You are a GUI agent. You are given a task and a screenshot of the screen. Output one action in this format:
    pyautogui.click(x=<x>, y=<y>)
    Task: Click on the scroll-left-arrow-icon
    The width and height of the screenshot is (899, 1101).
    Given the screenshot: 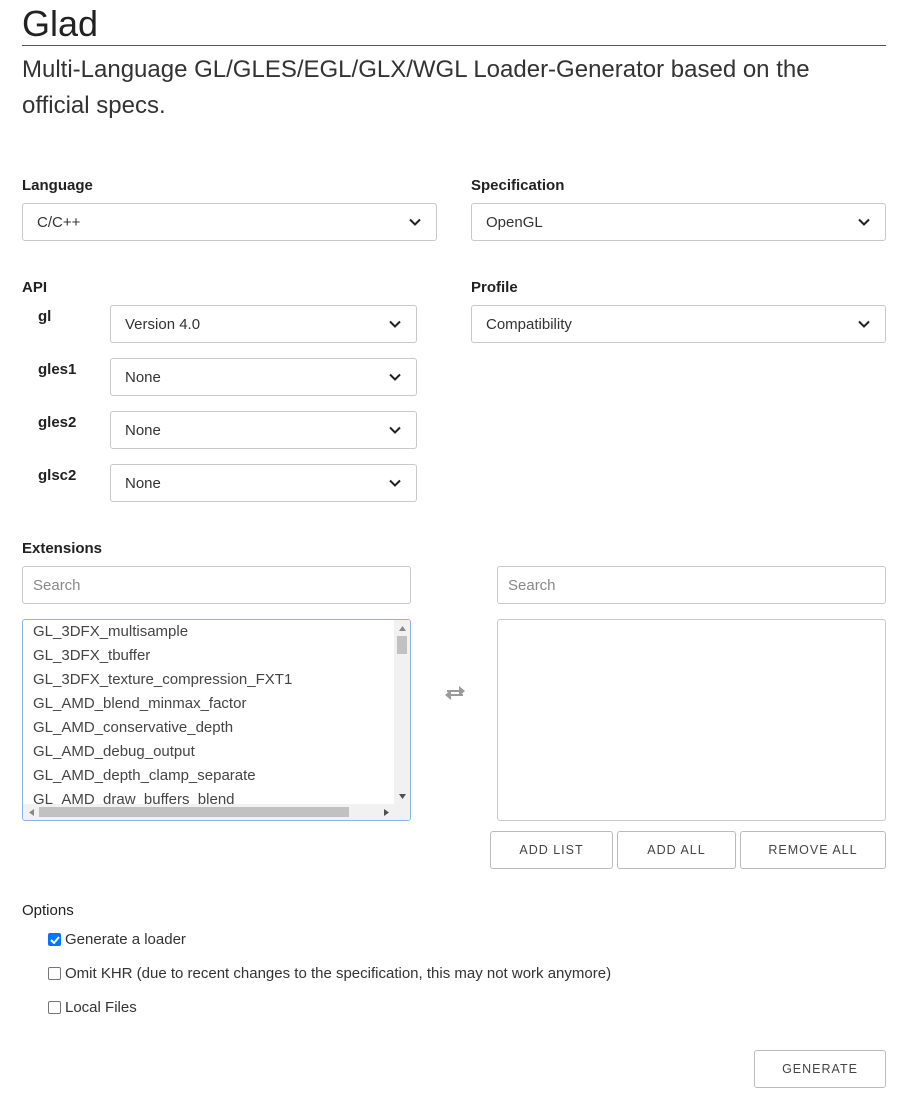 What is the action you would take?
    pyautogui.click(x=31, y=812)
    